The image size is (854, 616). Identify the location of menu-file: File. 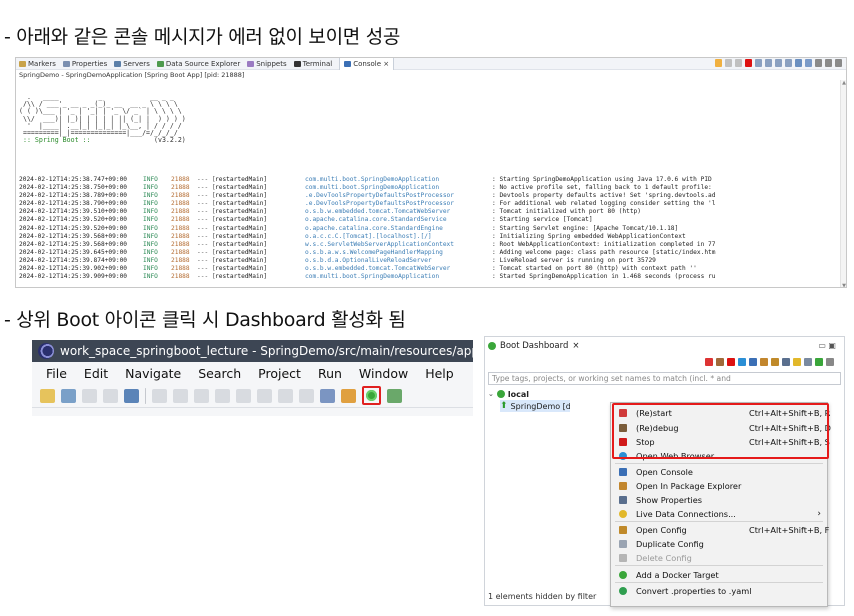
(56, 373).